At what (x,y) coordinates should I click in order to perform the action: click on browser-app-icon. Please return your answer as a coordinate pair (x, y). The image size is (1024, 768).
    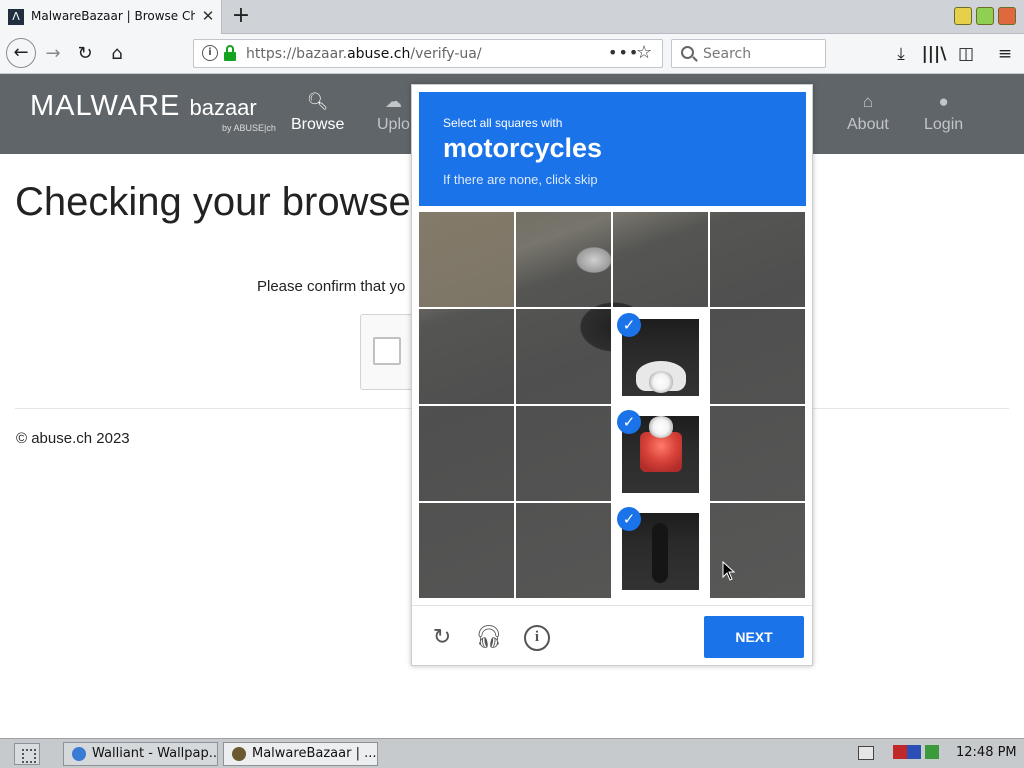
    Looking at the image, I should click on (239, 754).